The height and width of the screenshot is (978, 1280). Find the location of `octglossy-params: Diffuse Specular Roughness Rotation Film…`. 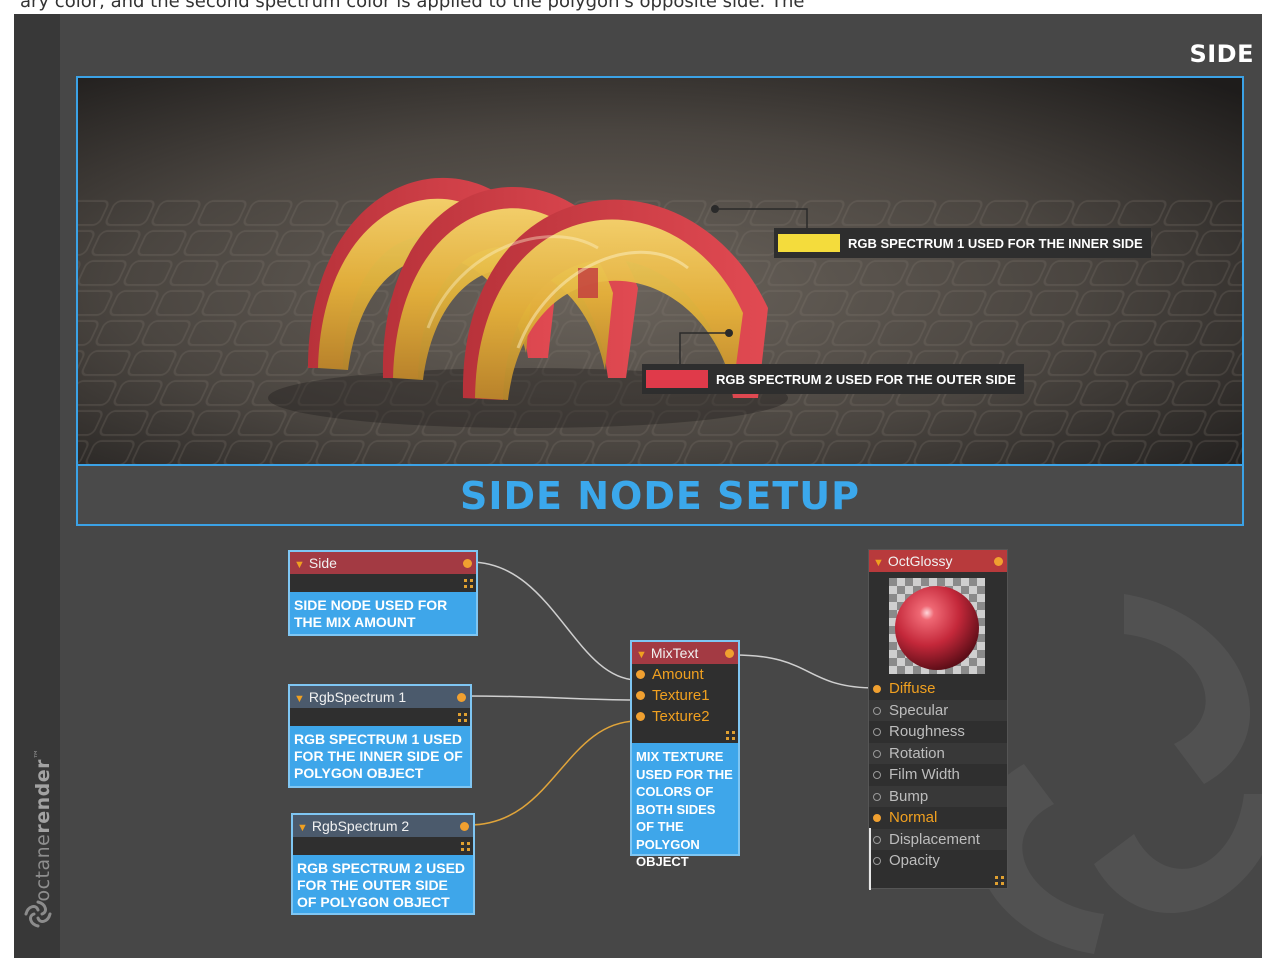

octglossy-params: Diffuse Specular Roughness Rotation Film… is located at coordinates (938, 775).